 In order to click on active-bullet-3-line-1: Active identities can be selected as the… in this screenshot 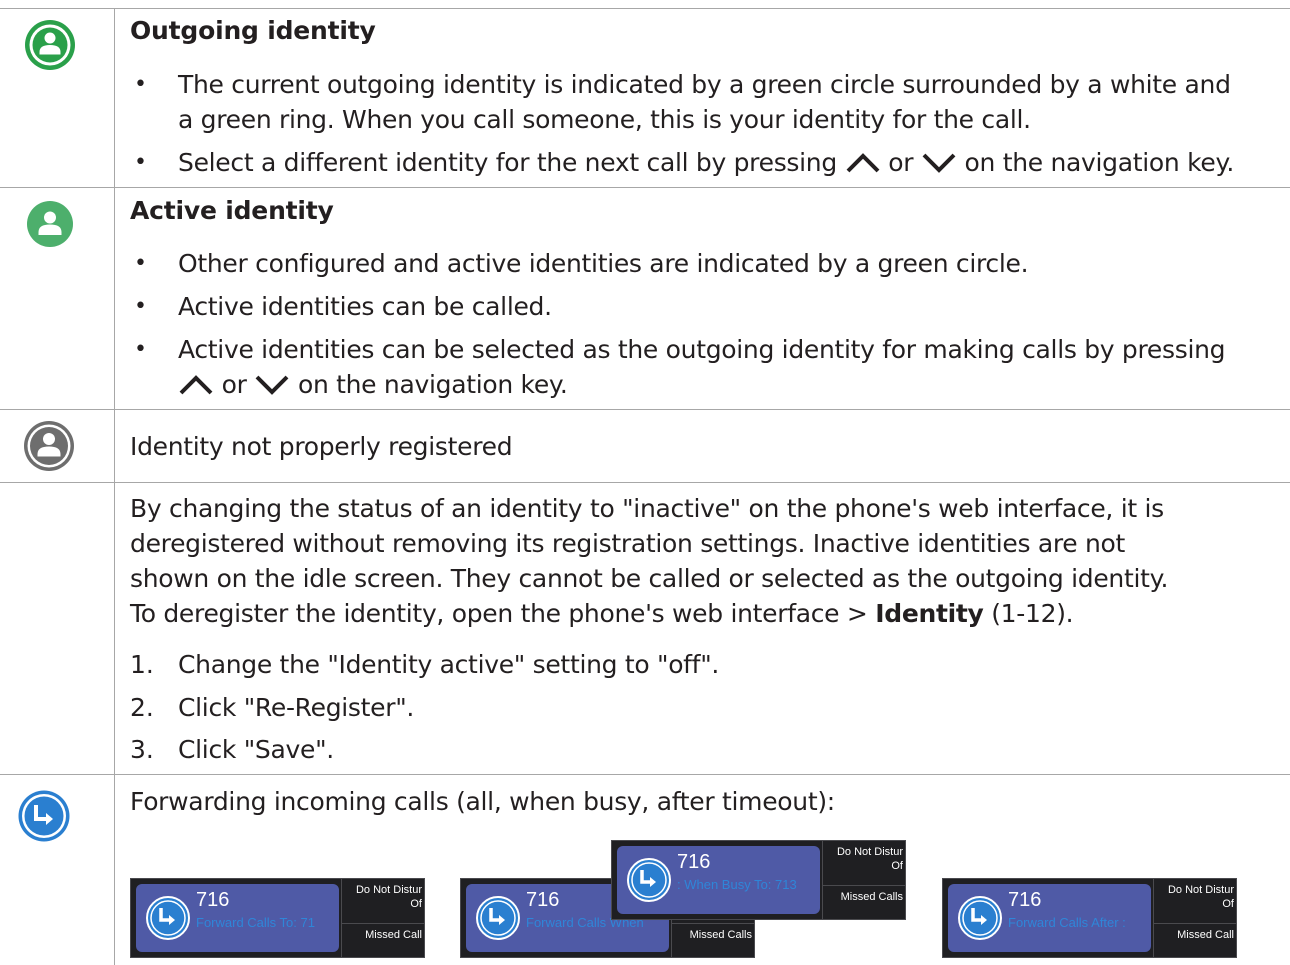, I will do `click(702, 349)`.